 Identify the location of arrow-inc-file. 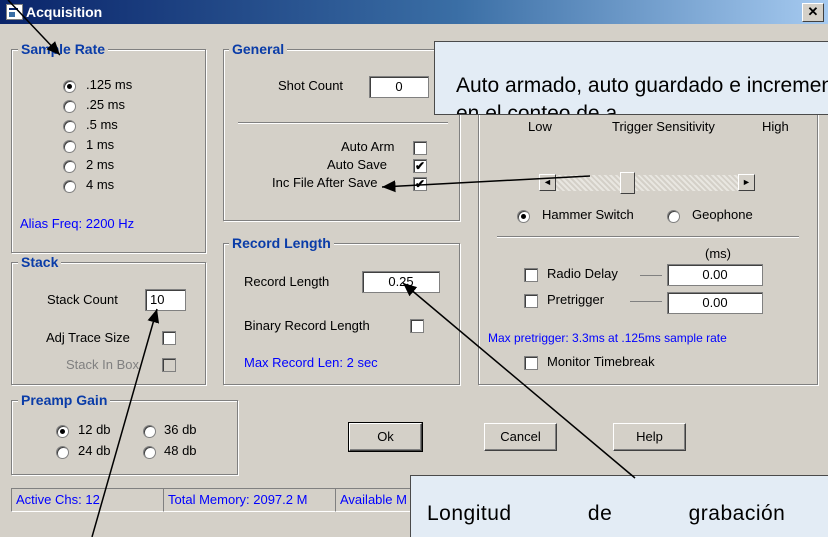
(486, 184).